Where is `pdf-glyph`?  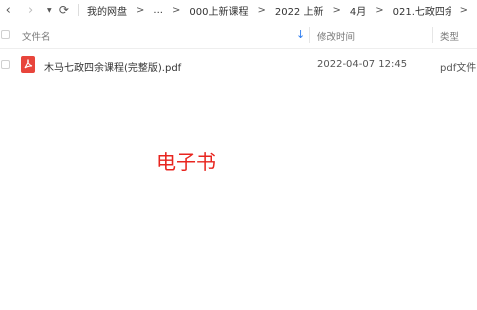 pdf-glyph is located at coordinates (28, 64).